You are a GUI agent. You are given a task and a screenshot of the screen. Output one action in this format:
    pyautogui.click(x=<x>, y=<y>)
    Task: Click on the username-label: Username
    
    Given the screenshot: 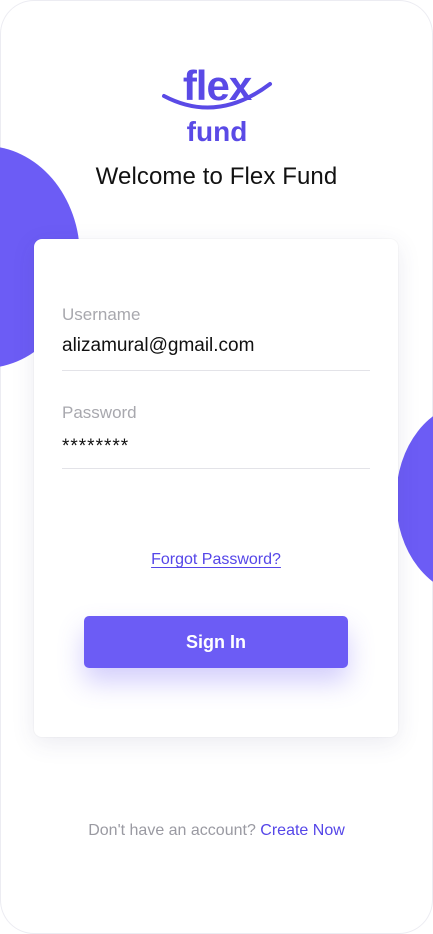 What is the action you would take?
    pyautogui.click(x=101, y=314)
    